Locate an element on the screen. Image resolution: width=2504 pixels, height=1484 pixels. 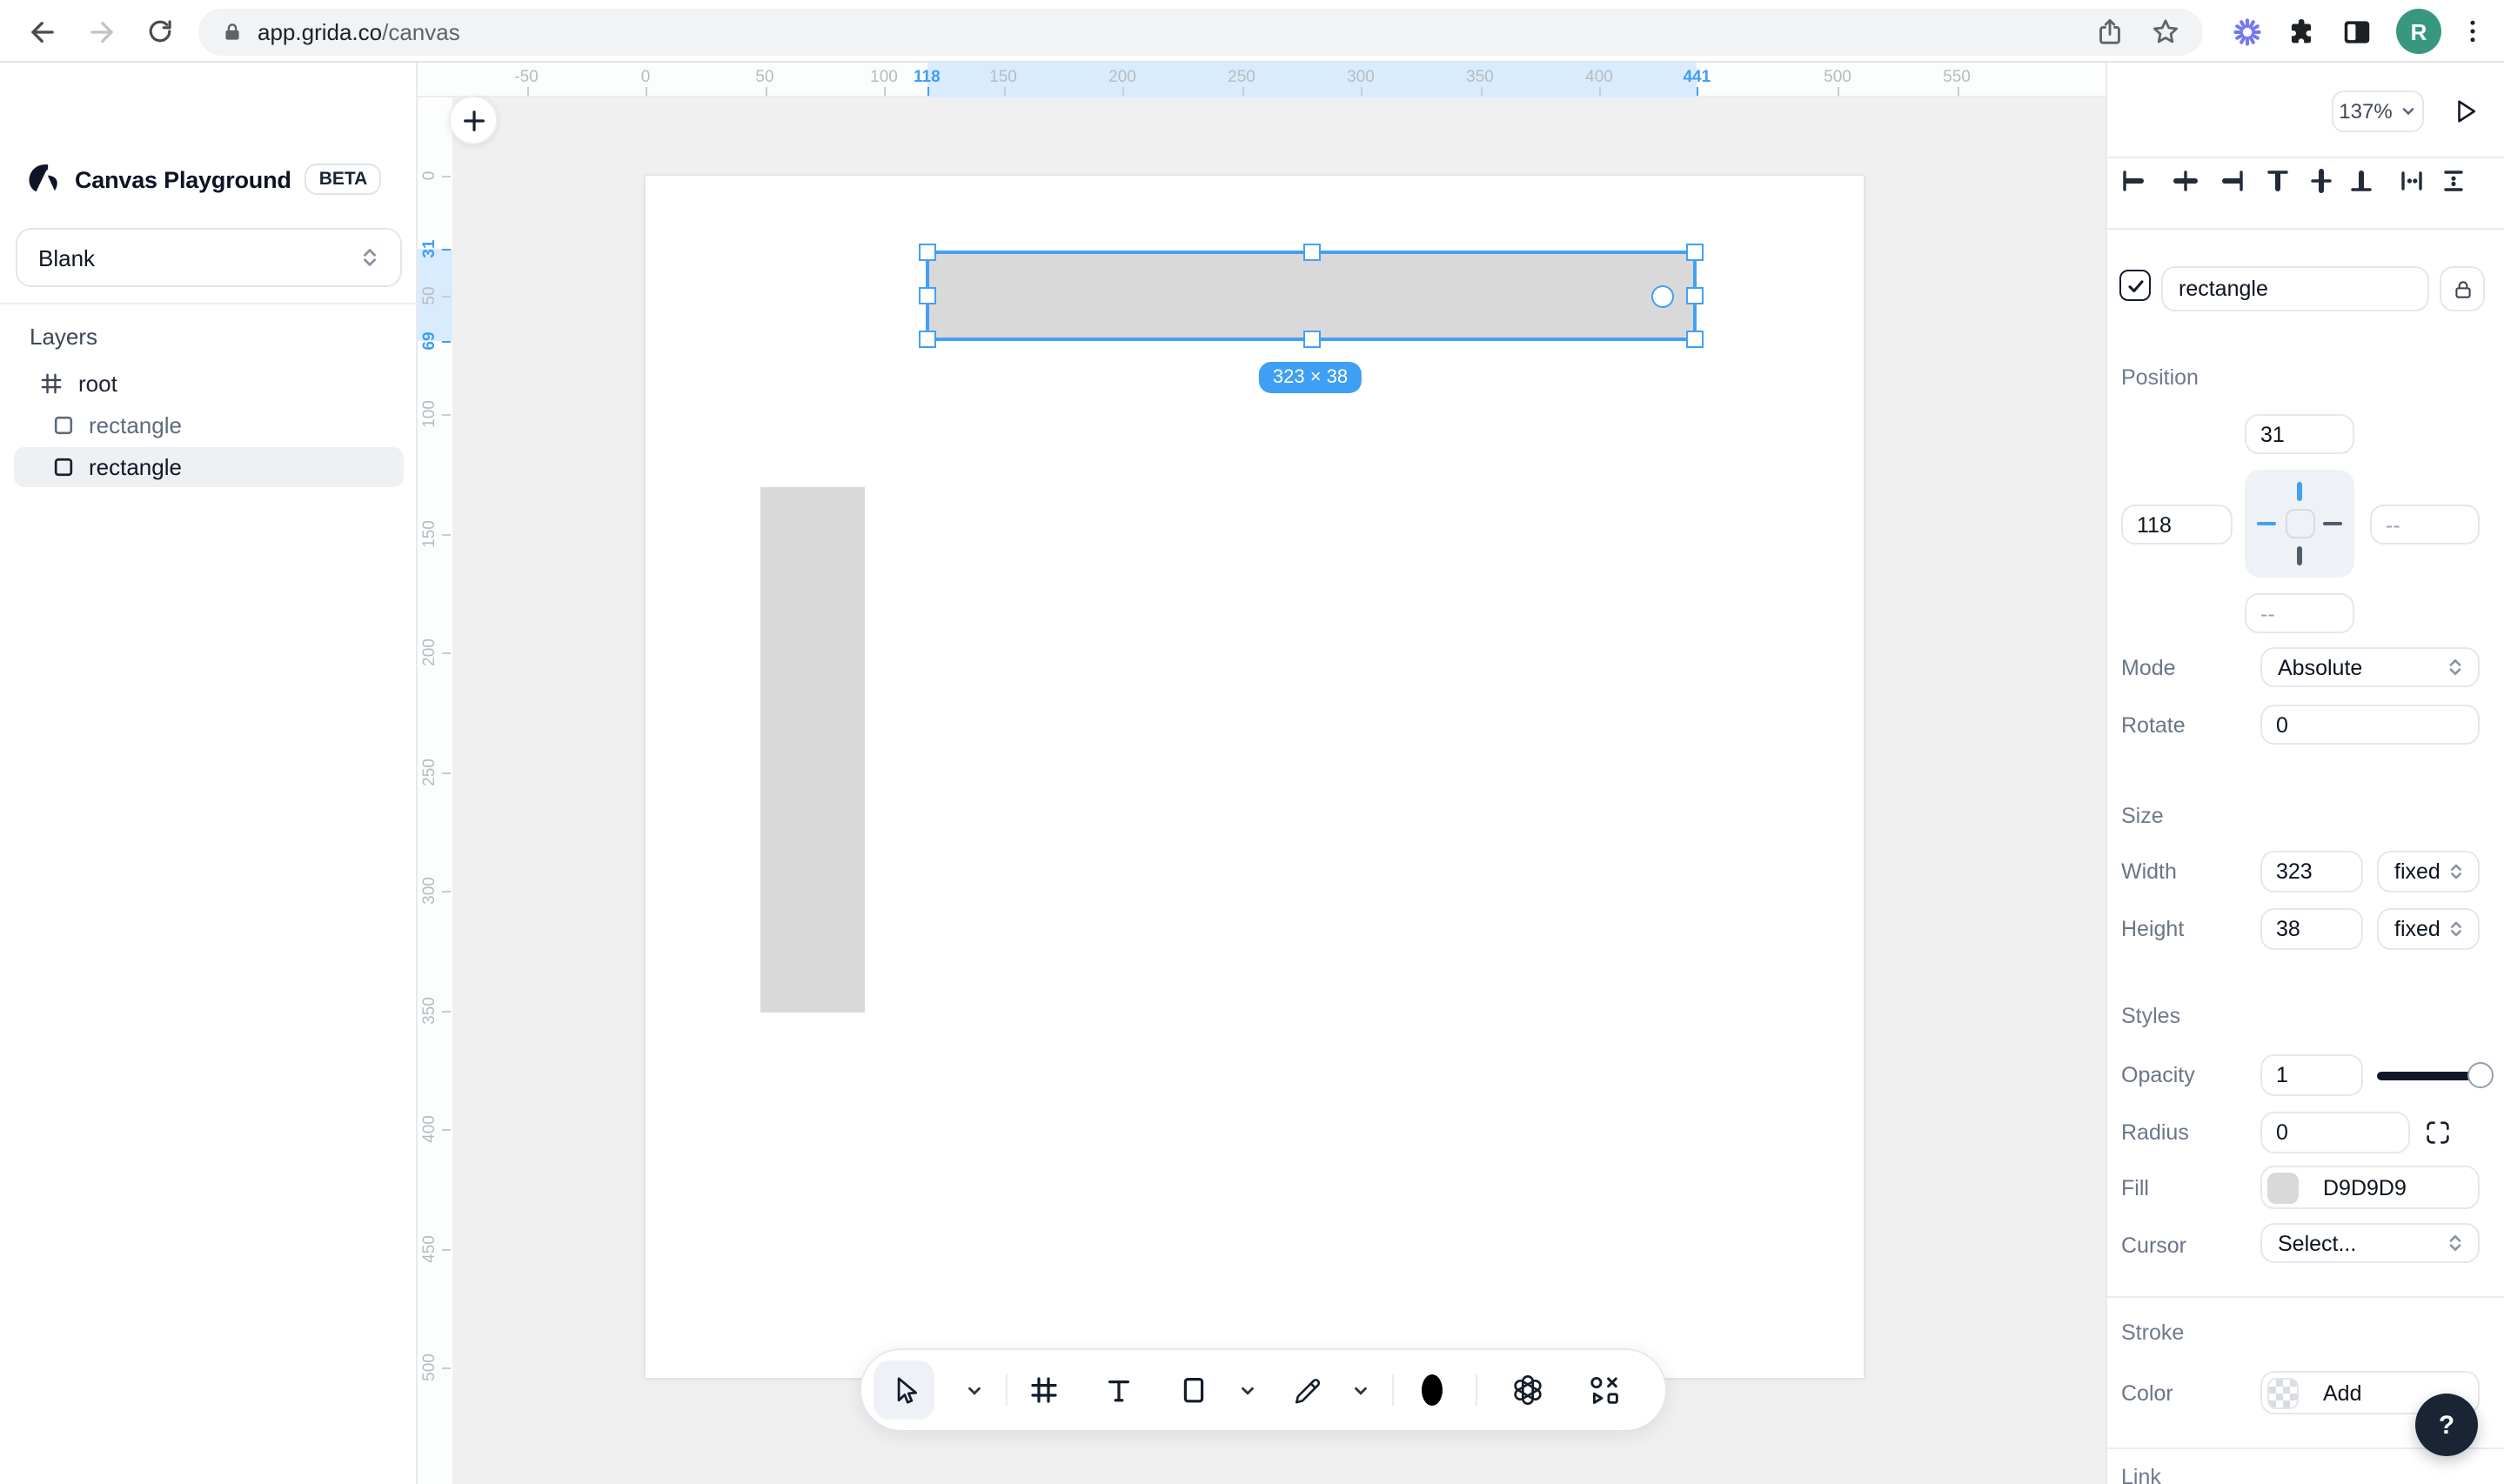
cursor-tool-button is located at coordinates (904, 1390).